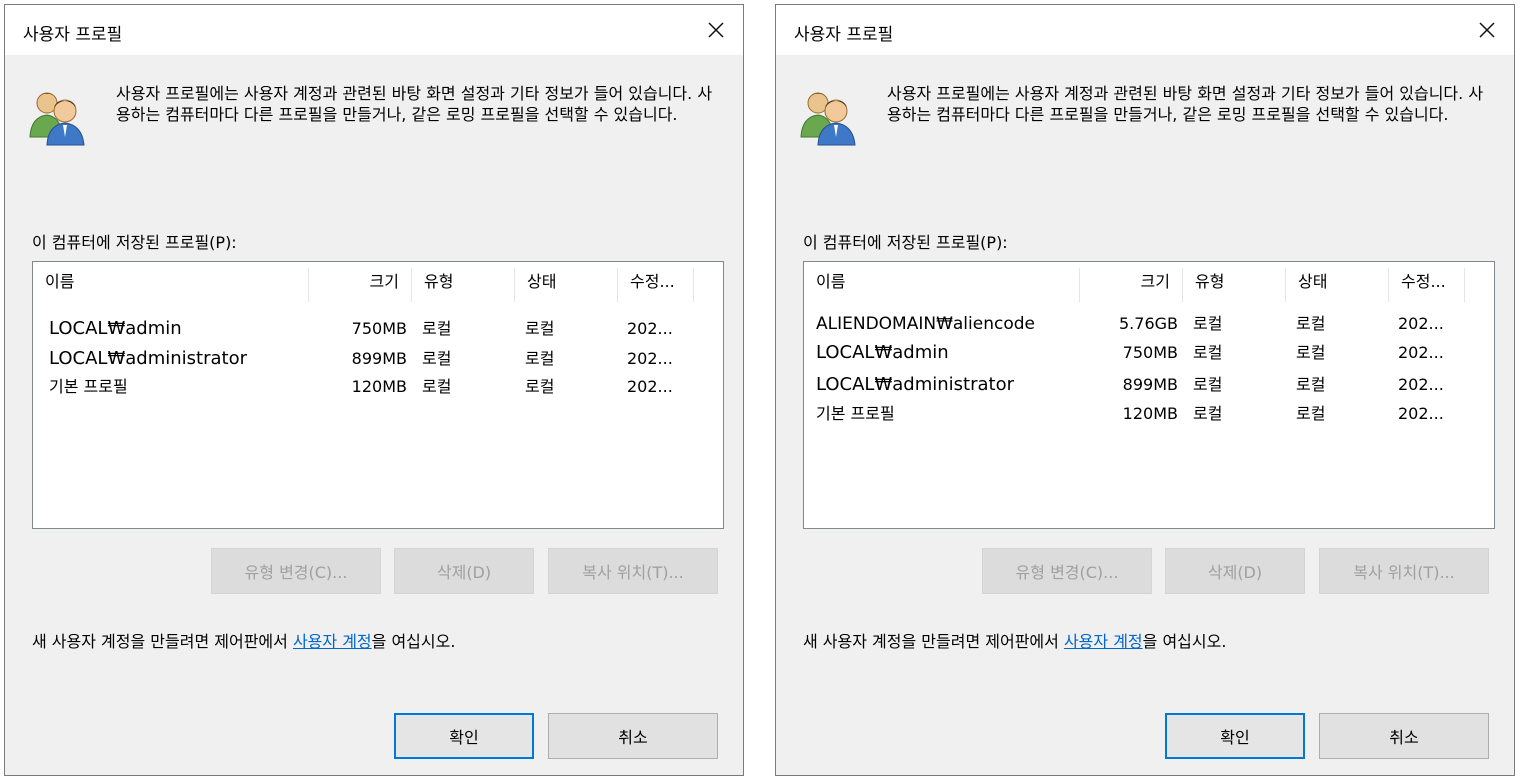  I want to click on profile-size: 5.76GB, so click(1148, 323).